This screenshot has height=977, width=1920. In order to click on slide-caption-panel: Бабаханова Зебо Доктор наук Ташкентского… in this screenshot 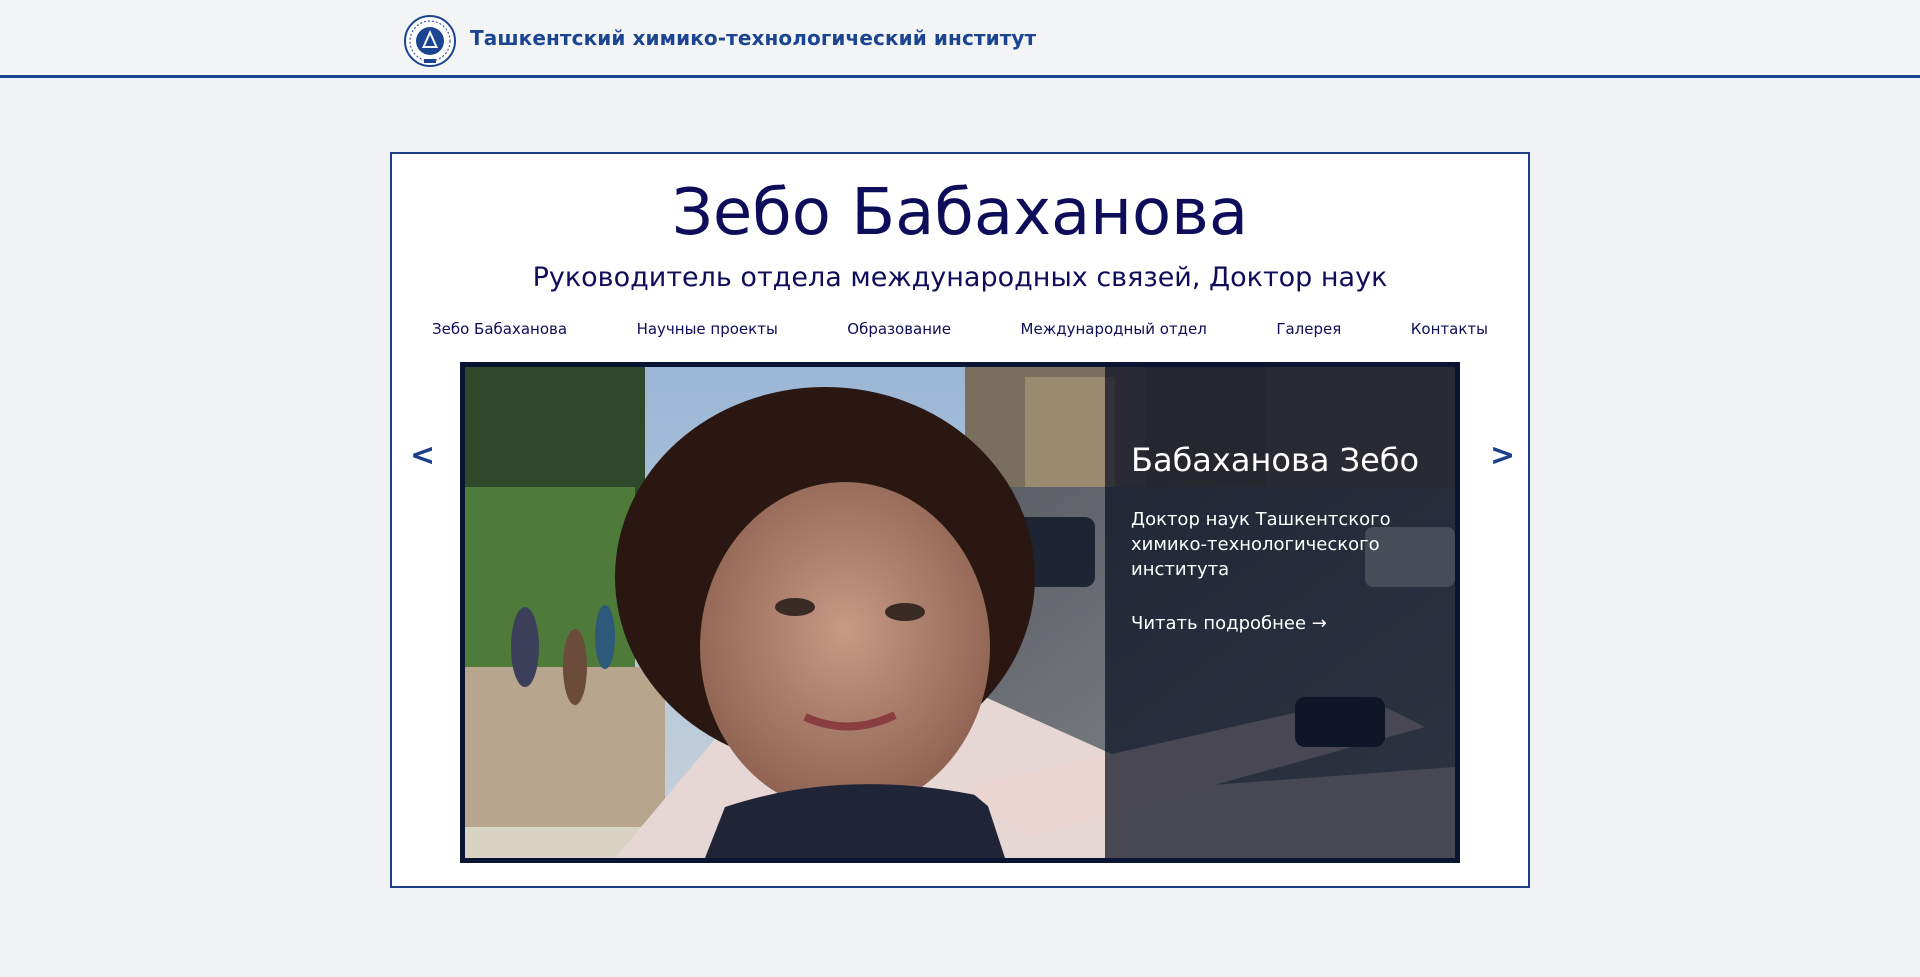, I will do `click(1280, 612)`.